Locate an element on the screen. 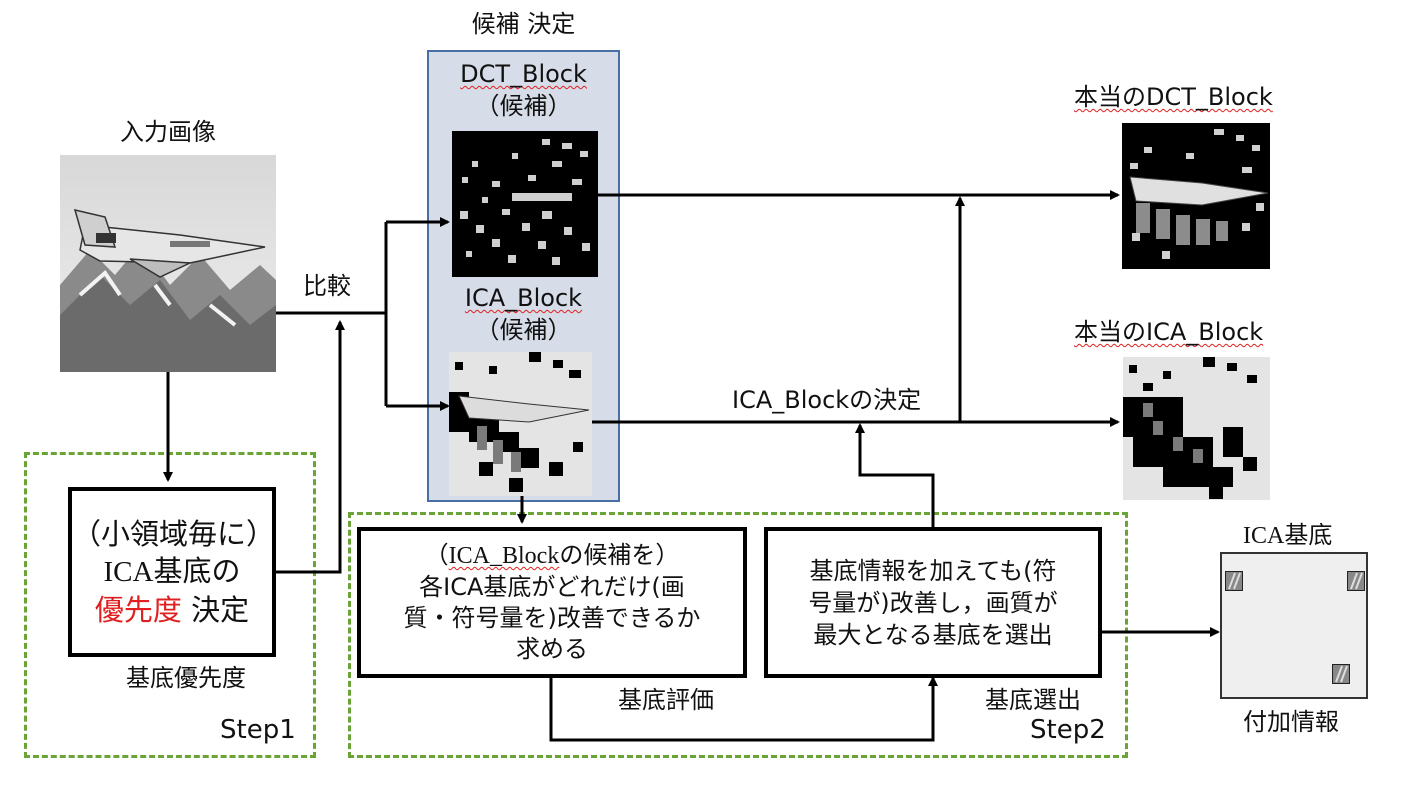  priority-caption: 基底優先度 is located at coordinates (186, 678).